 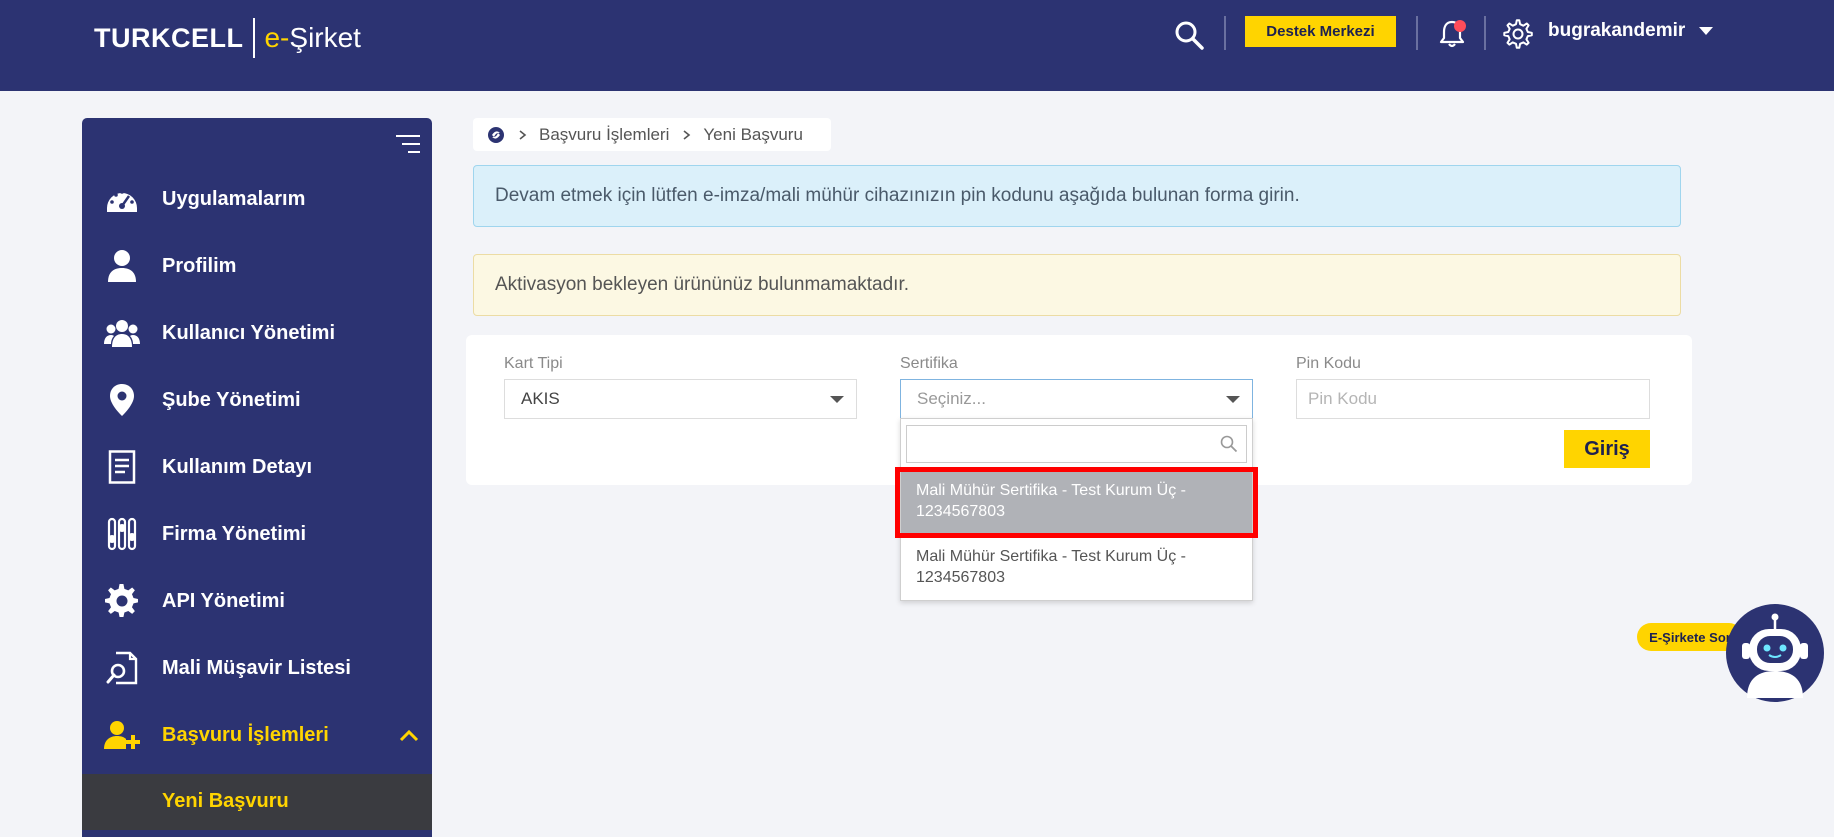 What do you see at coordinates (199, 265) in the screenshot?
I see `sidebar-item-label: Profilim` at bounding box center [199, 265].